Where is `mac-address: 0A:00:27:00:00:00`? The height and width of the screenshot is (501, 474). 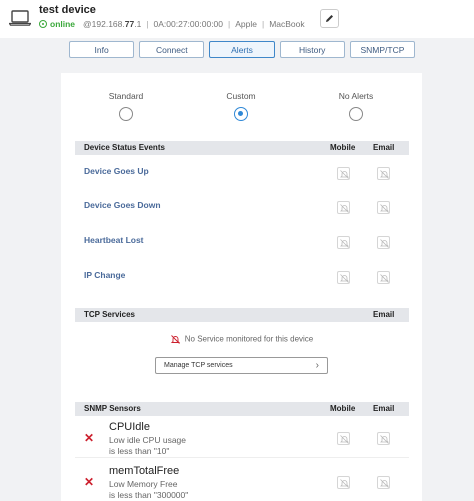
mac-address: 0A:00:27:00:00:00 is located at coordinates (188, 24).